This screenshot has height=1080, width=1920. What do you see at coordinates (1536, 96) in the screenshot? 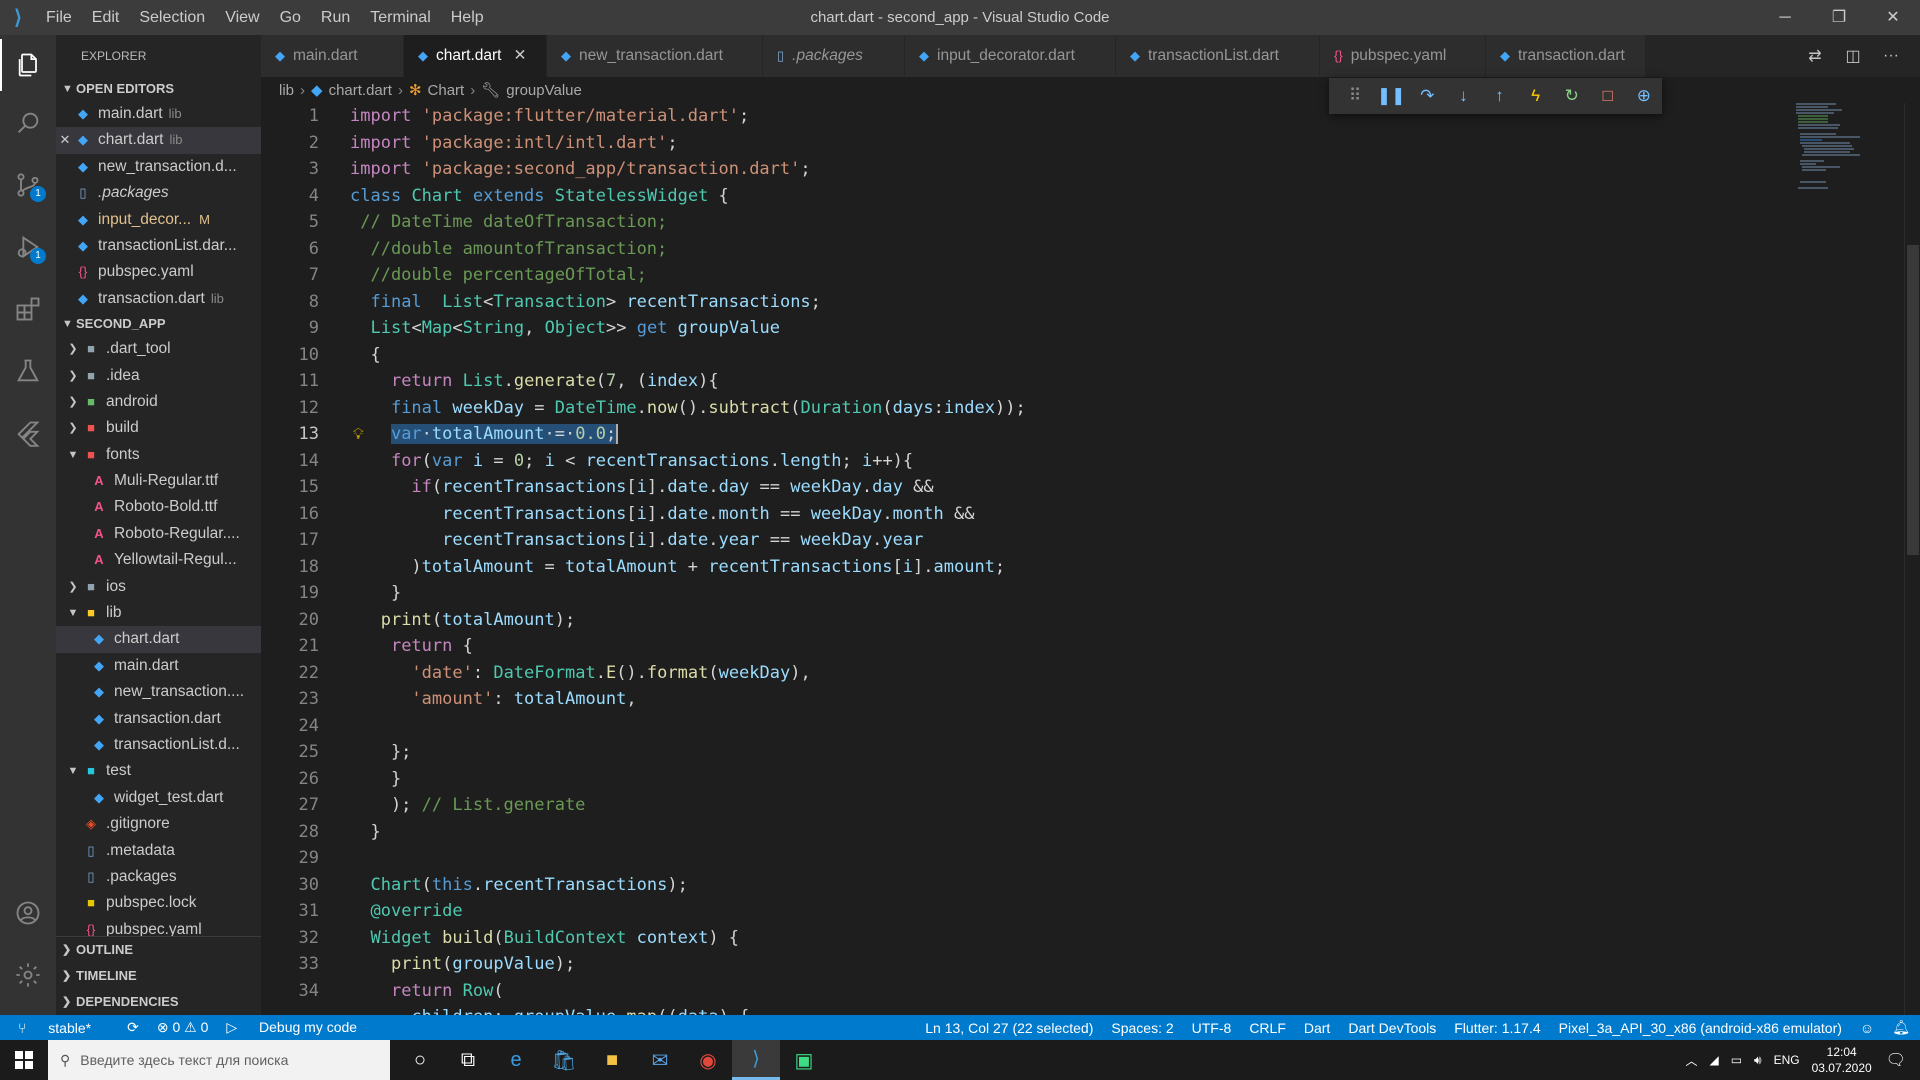
I see `hot-reload-icon: ϟ` at bounding box center [1536, 96].